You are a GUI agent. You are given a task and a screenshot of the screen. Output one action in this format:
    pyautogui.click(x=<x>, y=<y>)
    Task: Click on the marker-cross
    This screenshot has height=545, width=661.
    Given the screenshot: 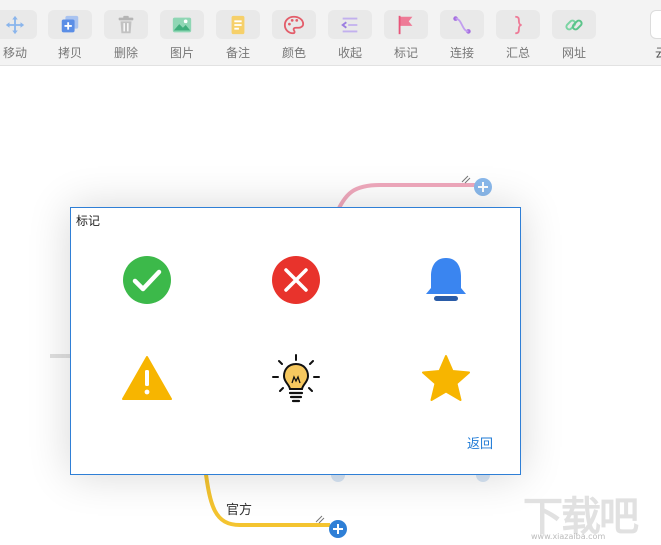 What is the action you would take?
    pyautogui.click(x=296, y=280)
    